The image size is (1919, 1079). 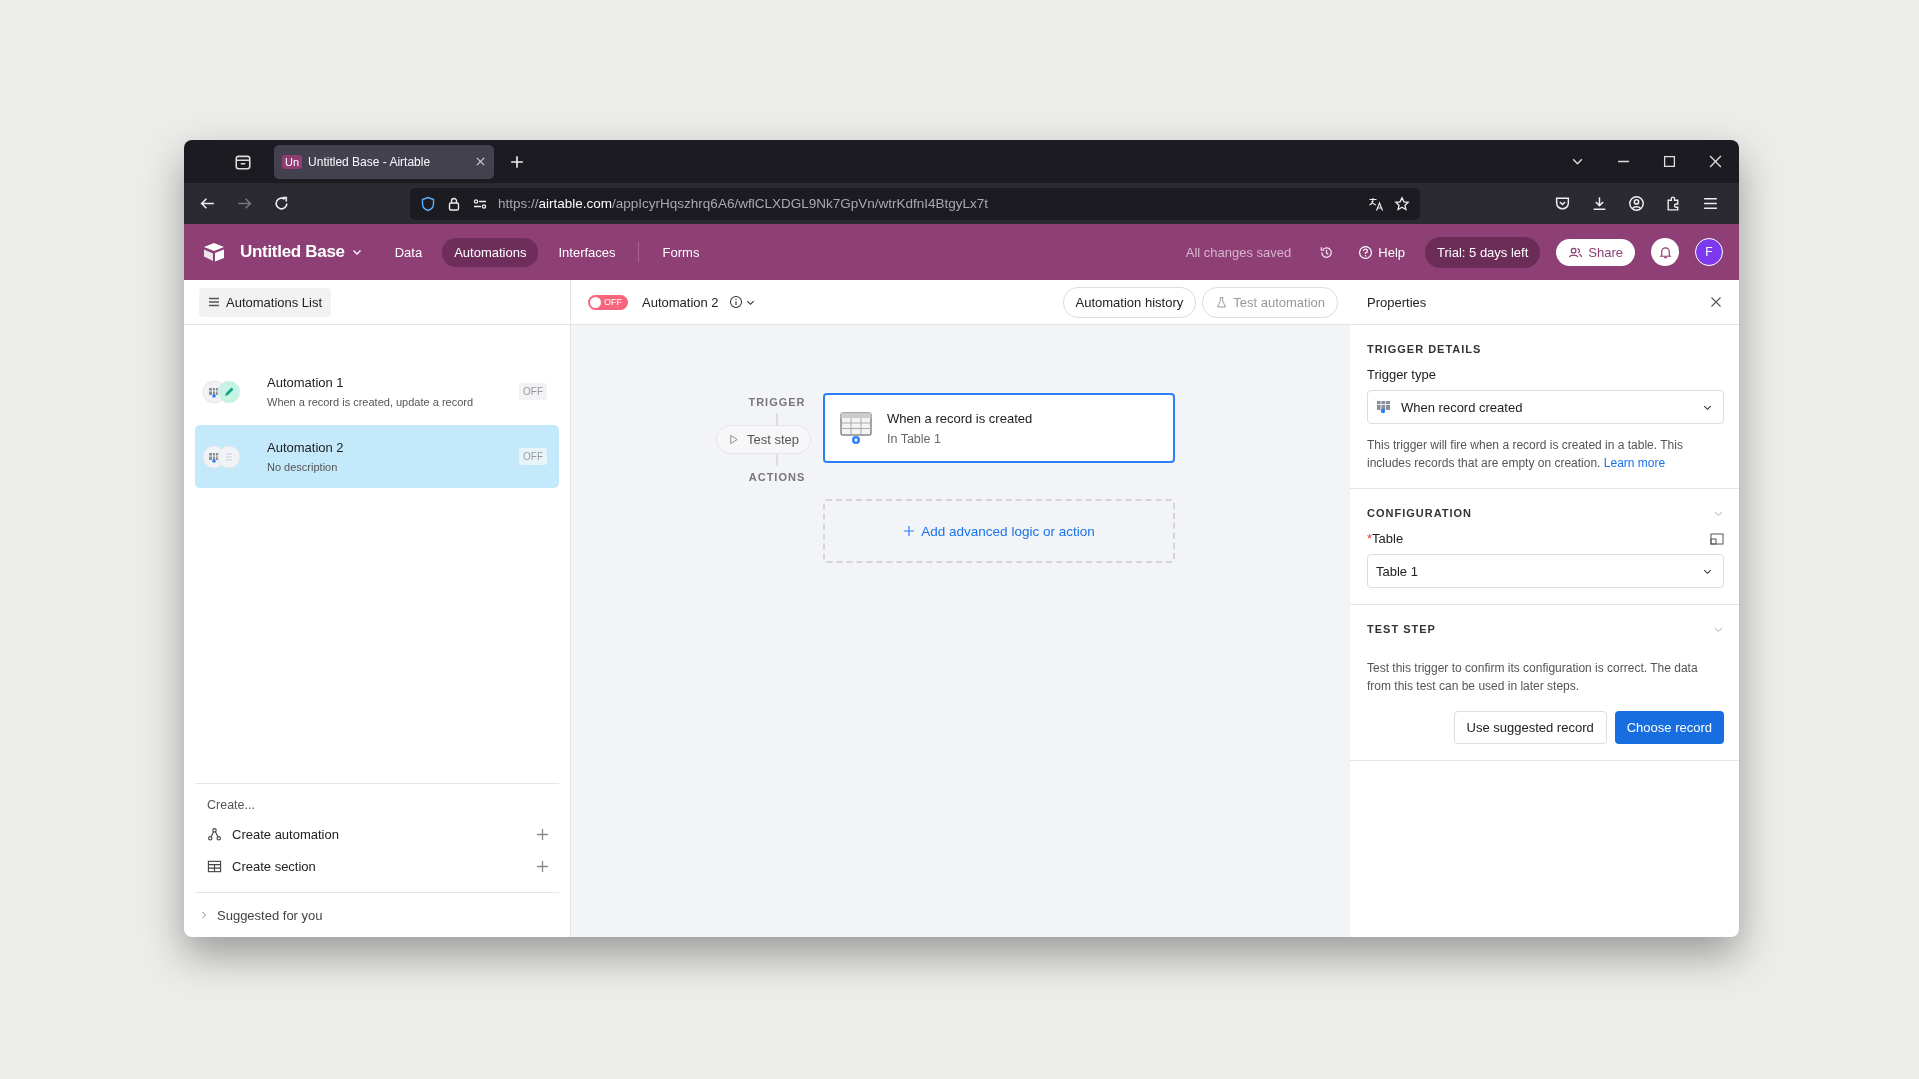 I want to click on nav-tab: Interfaces, so click(x=587, y=252).